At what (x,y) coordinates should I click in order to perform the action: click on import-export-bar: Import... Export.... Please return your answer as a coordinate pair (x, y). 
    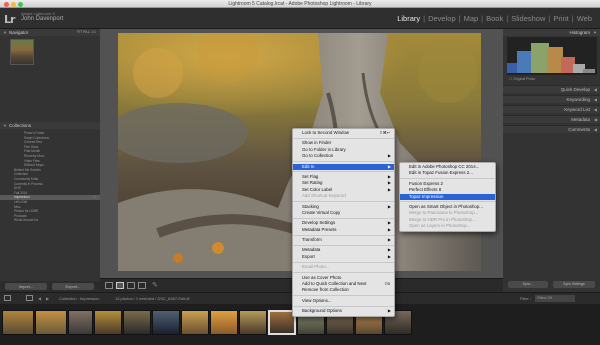
    Looking at the image, I should click on (50, 286).